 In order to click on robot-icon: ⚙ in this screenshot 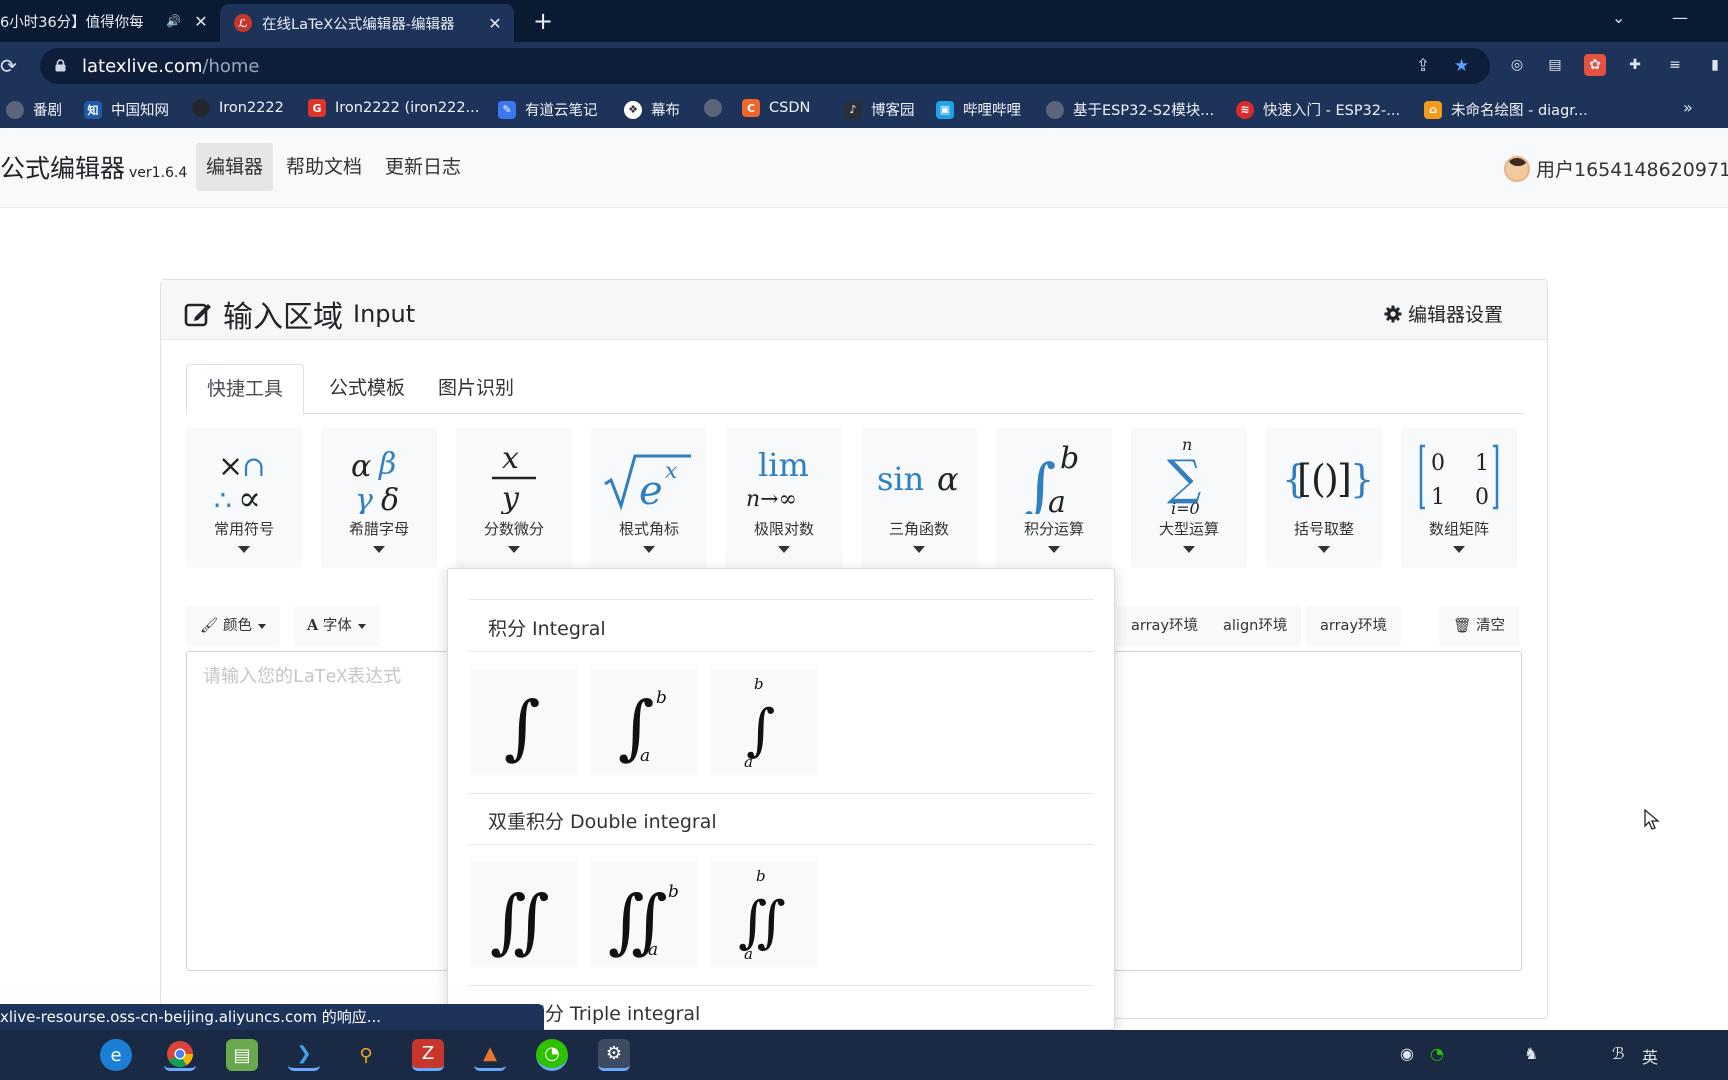, I will do `click(614, 1055)`.